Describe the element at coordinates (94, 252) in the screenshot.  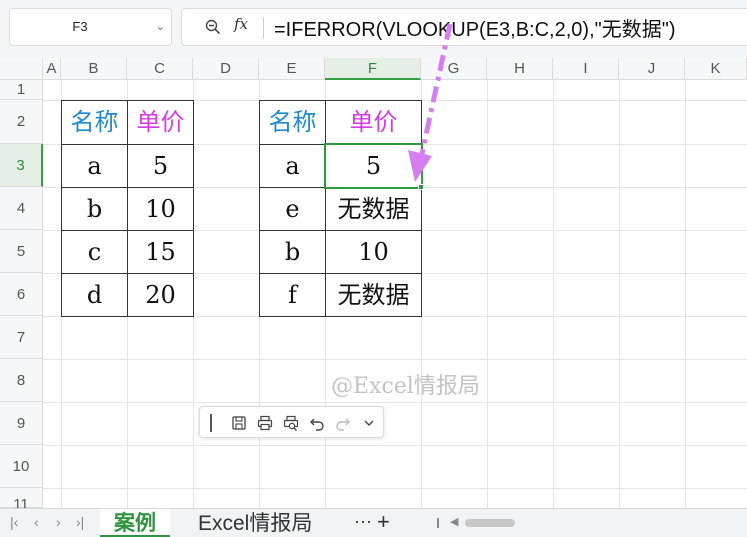
I see `source-cell: c` at that location.